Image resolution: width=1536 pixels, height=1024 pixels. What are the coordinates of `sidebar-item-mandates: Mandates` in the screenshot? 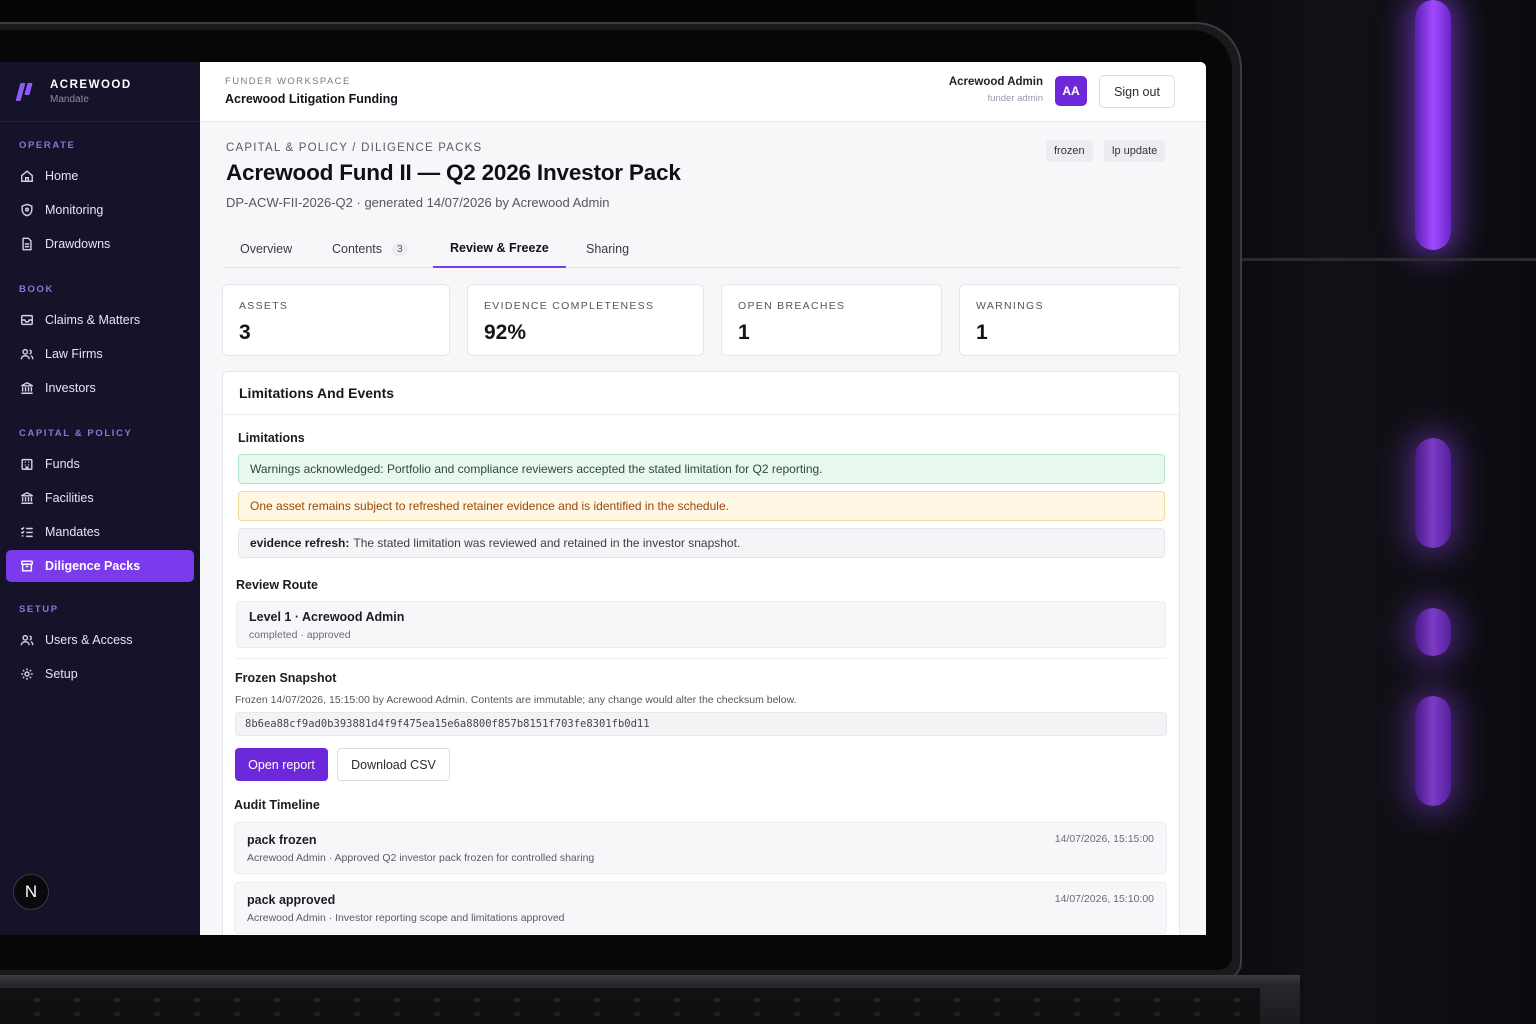 It's located at (100, 532).